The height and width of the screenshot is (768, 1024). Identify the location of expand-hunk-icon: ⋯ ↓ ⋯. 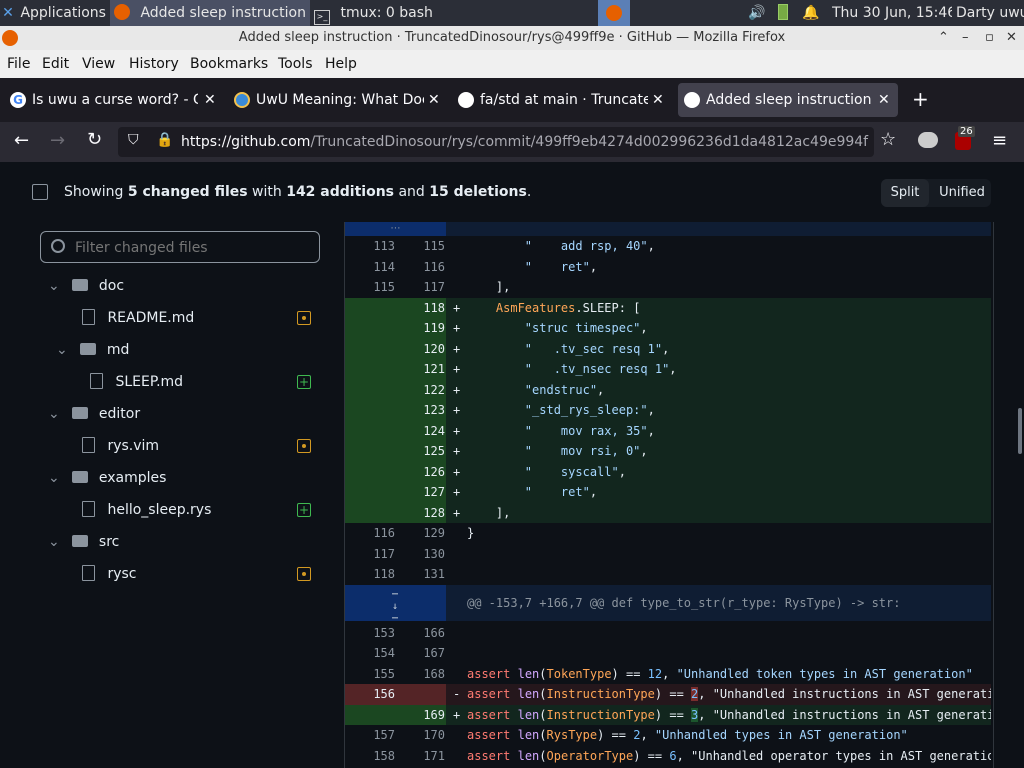
(395, 603).